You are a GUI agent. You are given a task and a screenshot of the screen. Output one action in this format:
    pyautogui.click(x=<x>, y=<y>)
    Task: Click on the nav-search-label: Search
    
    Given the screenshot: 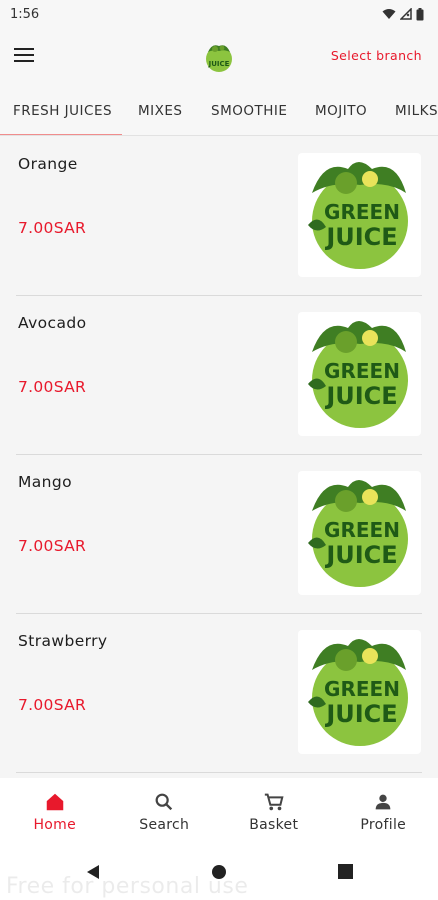 What is the action you would take?
    pyautogui.click(x=164, y=825)
    